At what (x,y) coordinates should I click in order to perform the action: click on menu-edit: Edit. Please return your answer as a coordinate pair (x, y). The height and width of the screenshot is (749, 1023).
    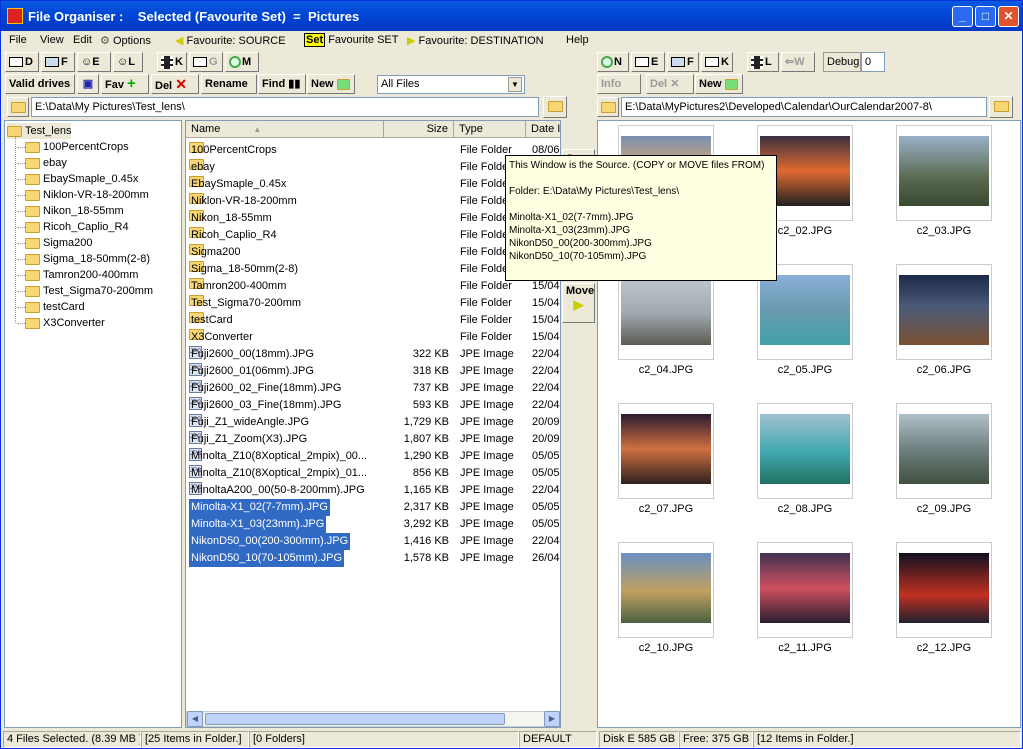
    Looking at the image, I should click on (82, 40).